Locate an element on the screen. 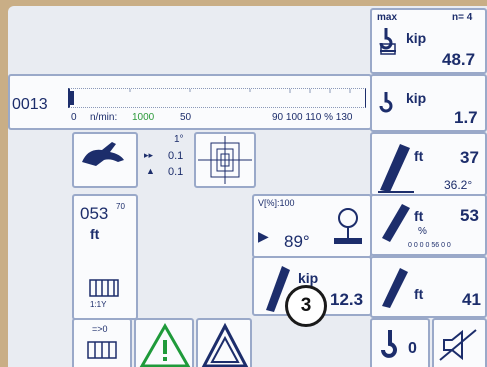 The width and height of the screenshot is (487, 367). speed-degree: 1° is located at coordinates (179, 139).